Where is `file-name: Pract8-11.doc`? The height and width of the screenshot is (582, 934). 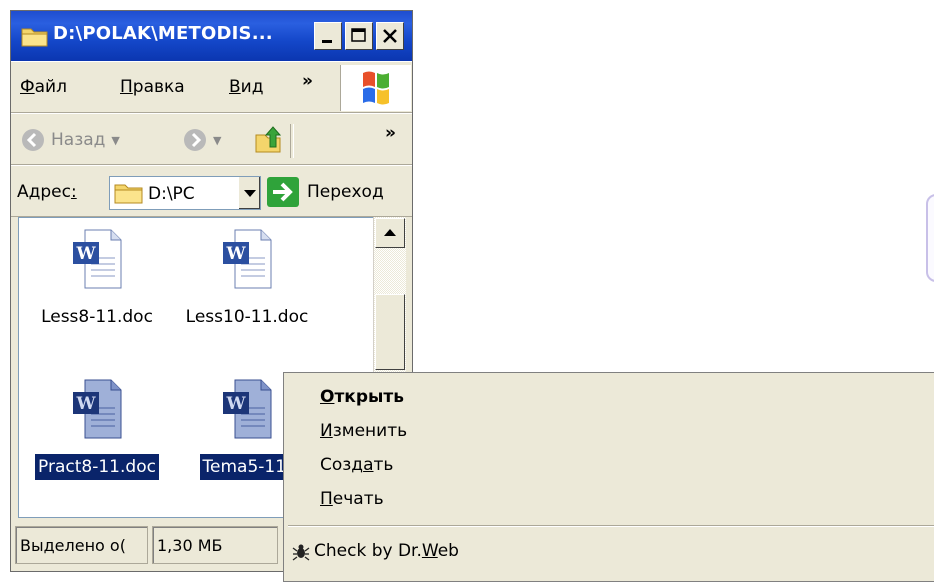 file-name: Pract8-11.doc is located at coordinates (97, 467).